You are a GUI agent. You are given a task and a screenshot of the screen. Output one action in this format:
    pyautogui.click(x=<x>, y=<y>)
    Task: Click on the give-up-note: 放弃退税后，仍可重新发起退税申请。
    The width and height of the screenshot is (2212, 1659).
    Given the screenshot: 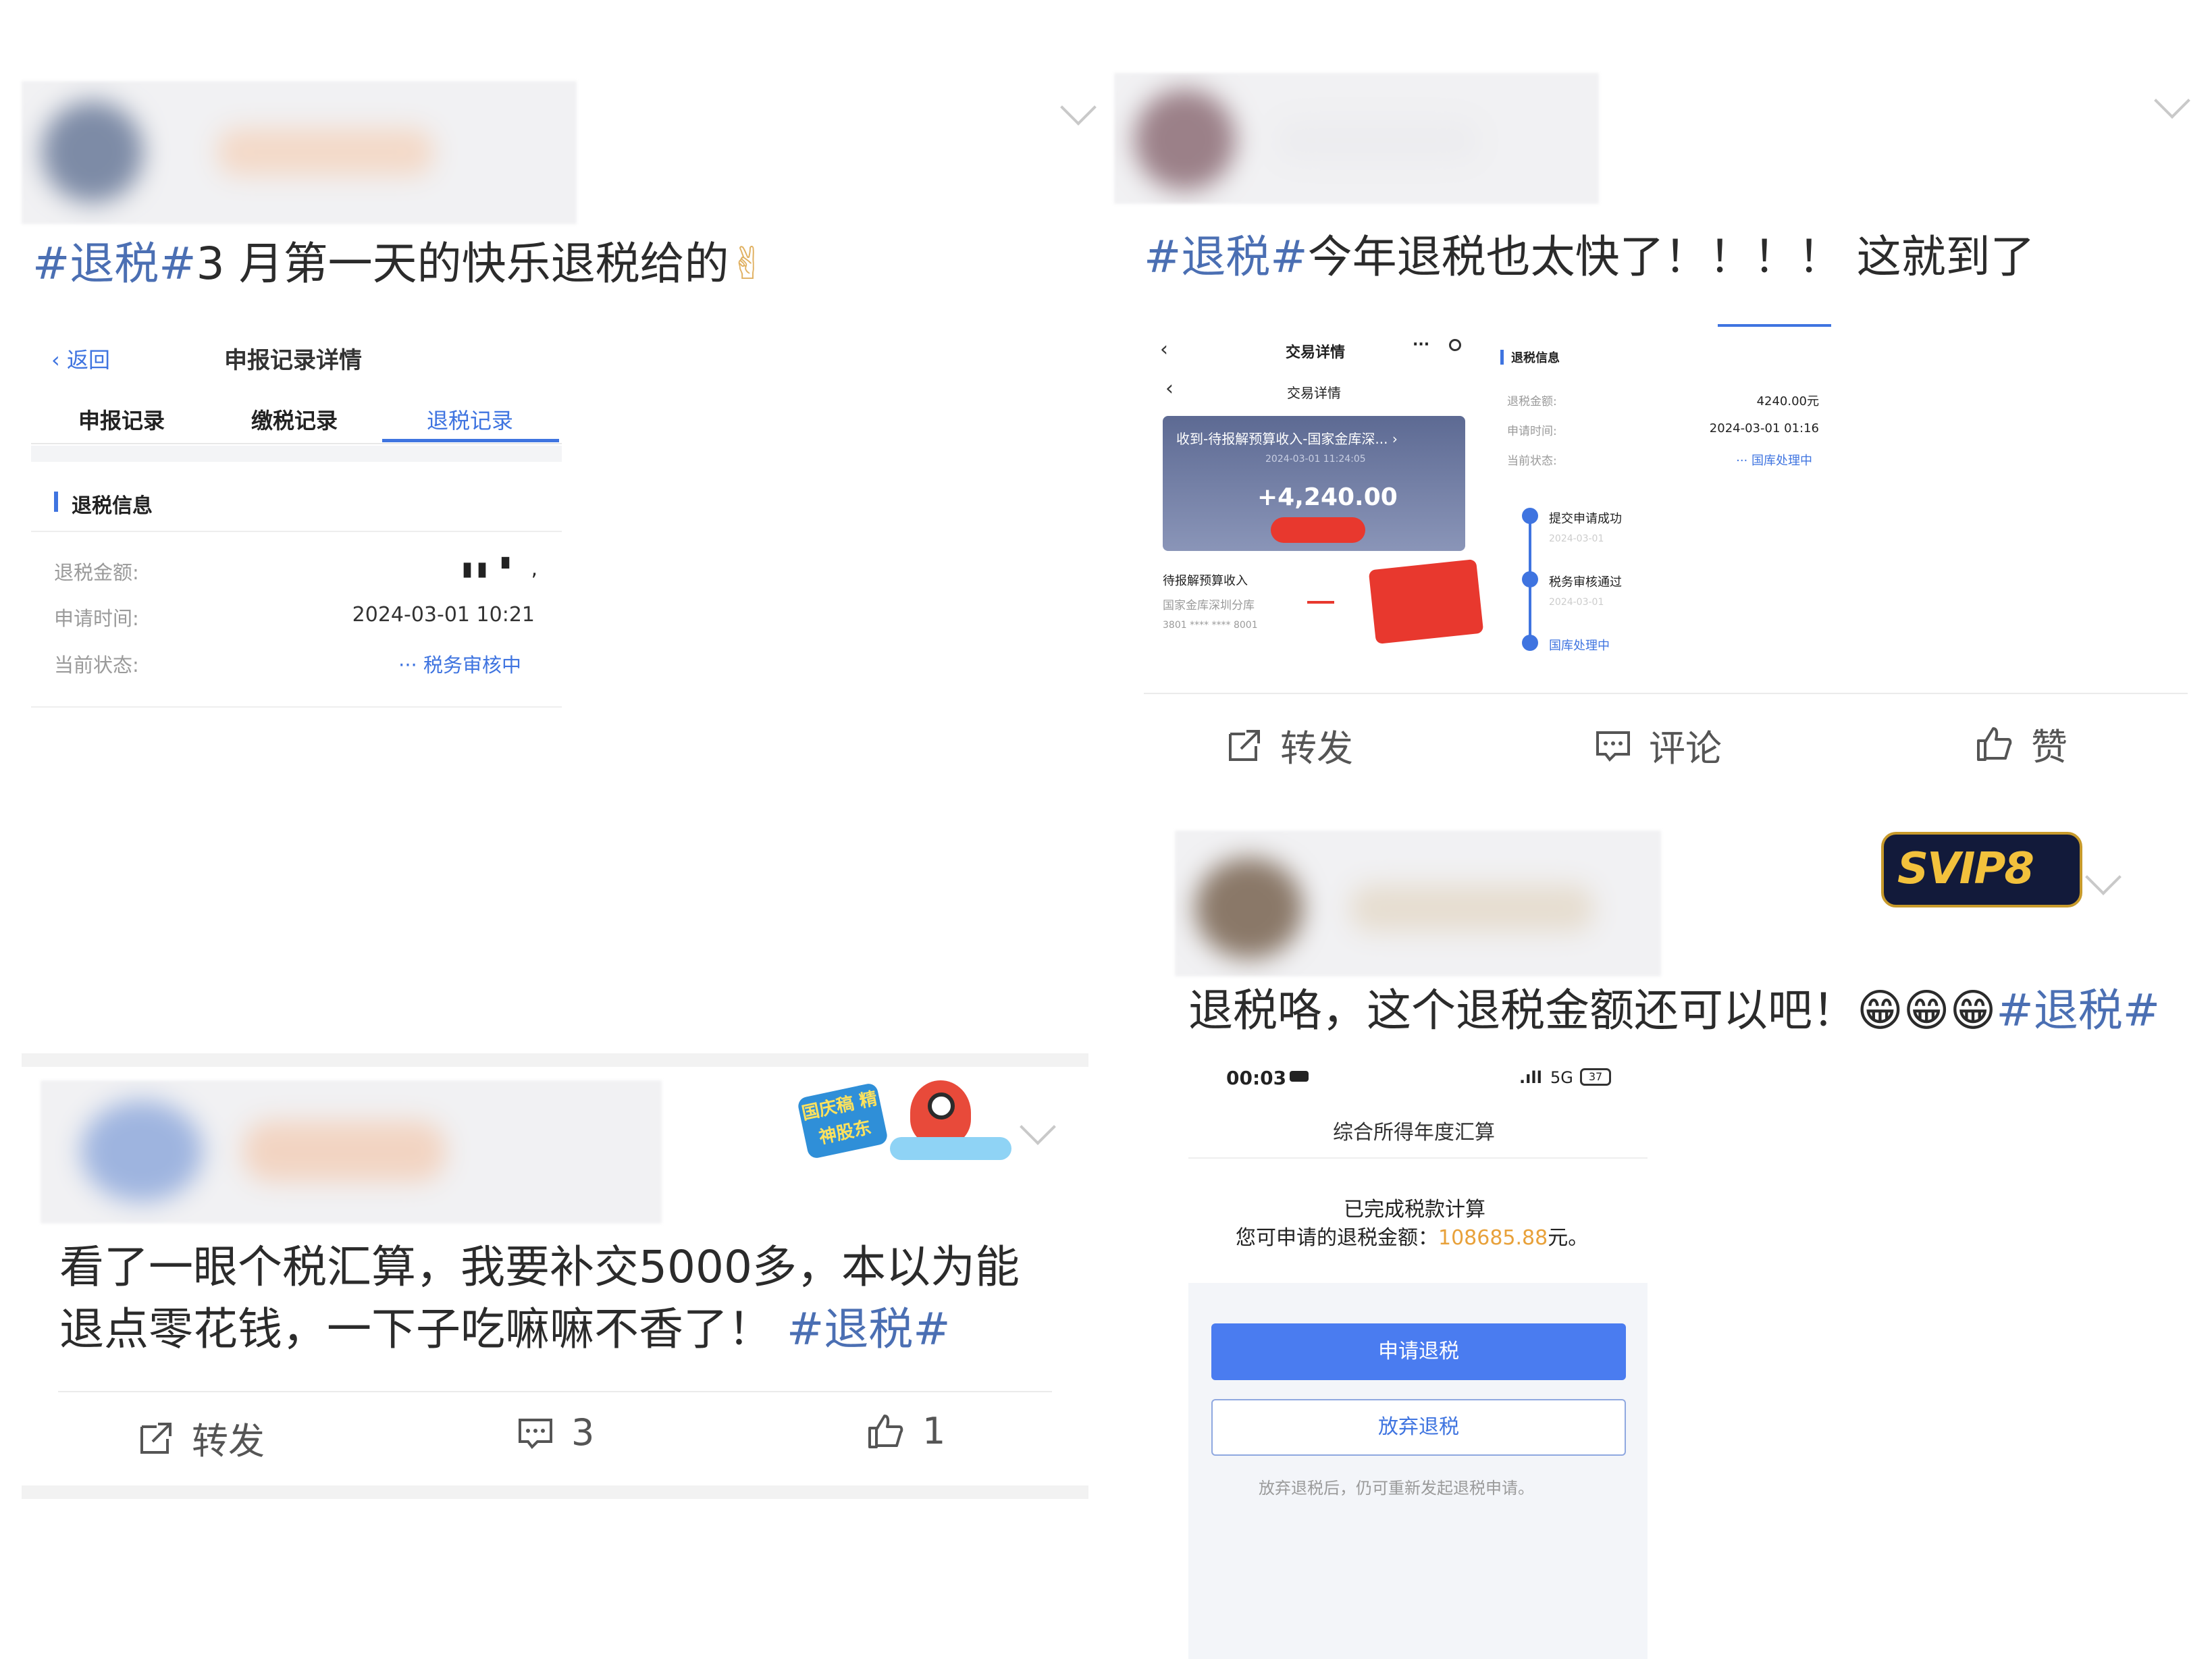 What is the action you would take?
    pyautogui.click(x=1396, y=1488)
    